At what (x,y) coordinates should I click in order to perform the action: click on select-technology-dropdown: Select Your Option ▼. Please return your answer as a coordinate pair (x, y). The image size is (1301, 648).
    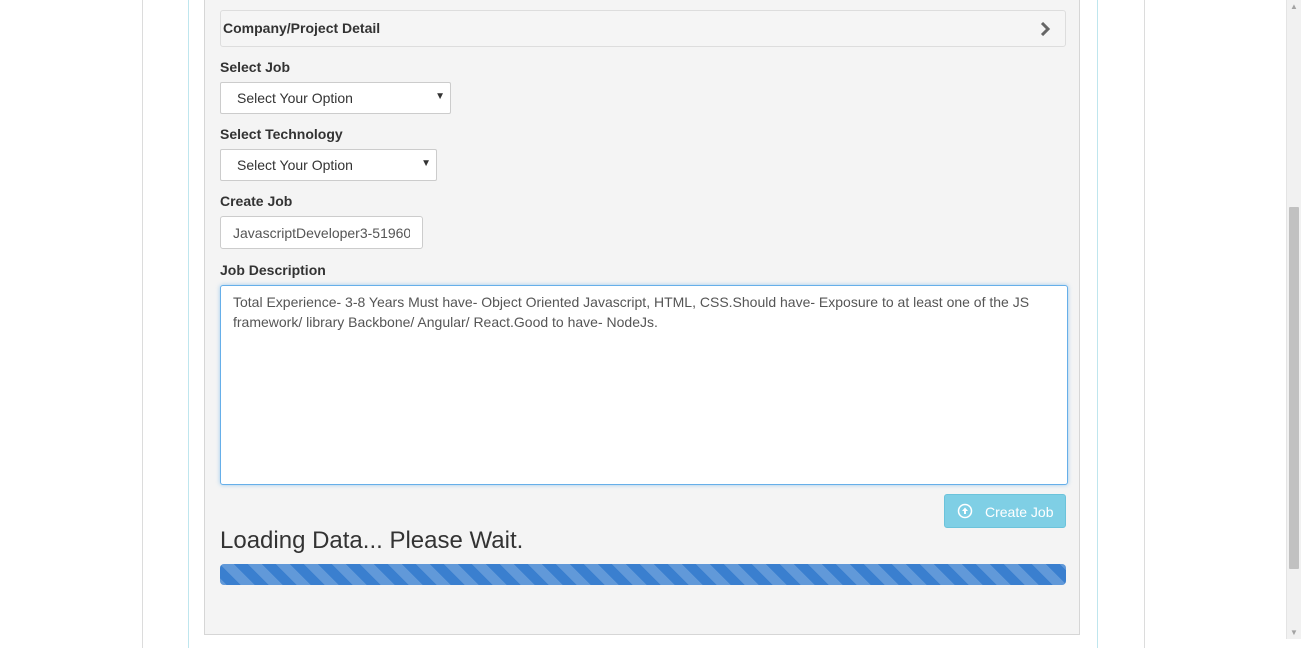
    Looking at the image, I should click on (328, 165).